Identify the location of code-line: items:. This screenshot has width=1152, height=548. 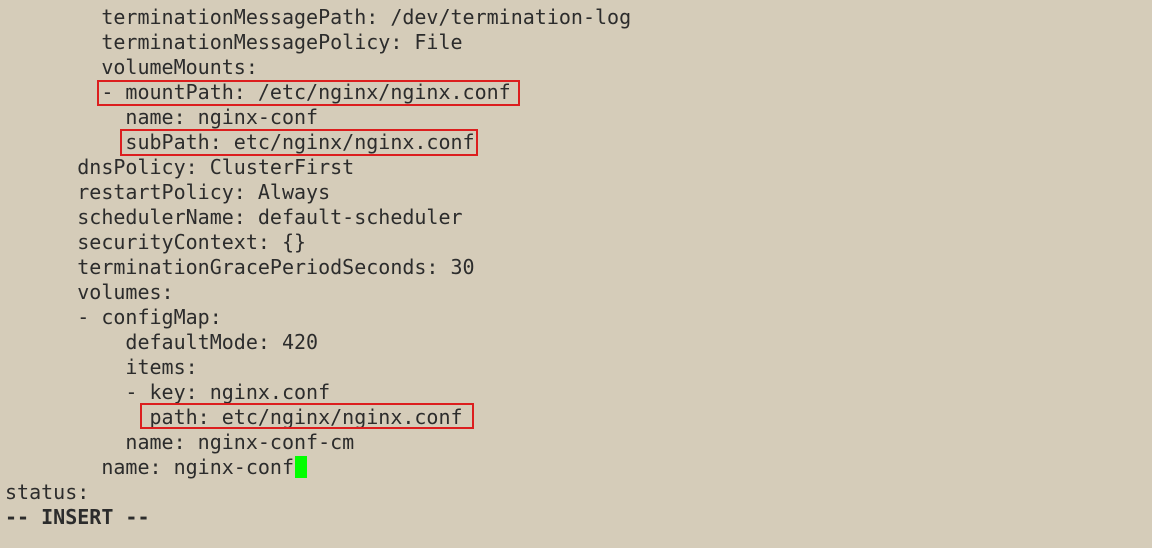
(101, 367).